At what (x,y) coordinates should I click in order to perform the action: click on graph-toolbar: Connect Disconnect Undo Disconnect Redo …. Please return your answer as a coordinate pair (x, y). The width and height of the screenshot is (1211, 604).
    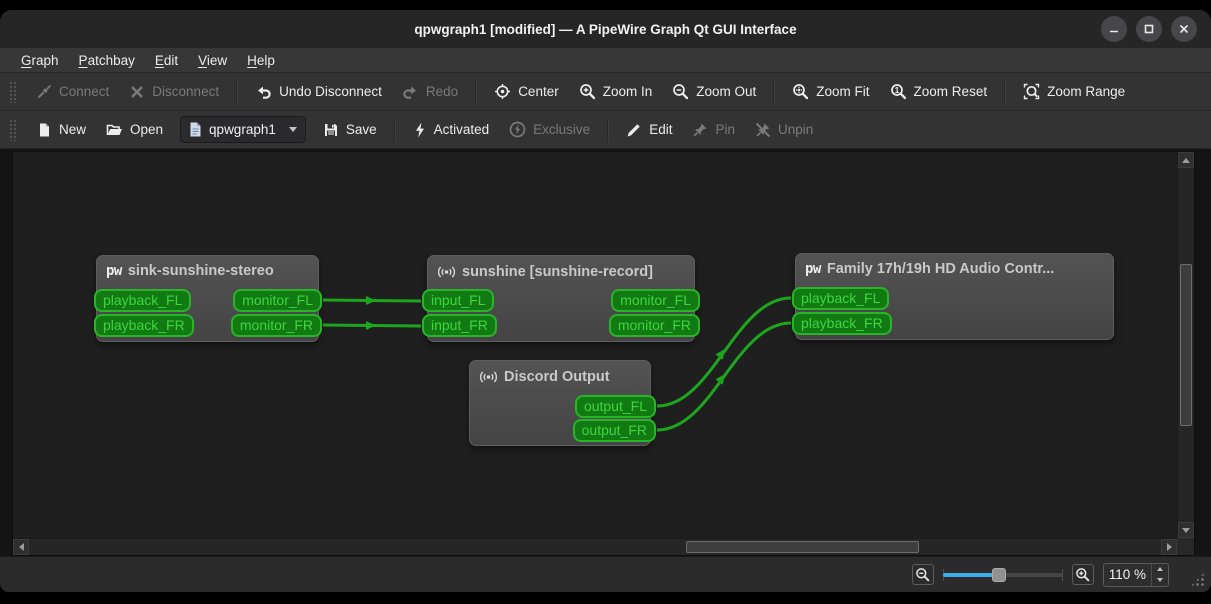
    Looking at the image, I should click on (605, 92).